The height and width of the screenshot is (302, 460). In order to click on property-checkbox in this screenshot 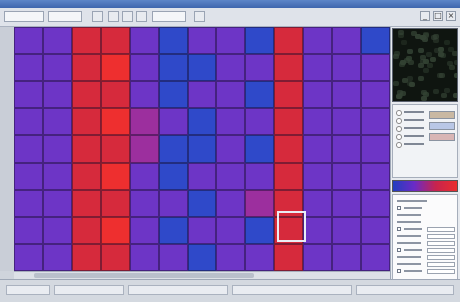, I will do `click(399, 271)`.